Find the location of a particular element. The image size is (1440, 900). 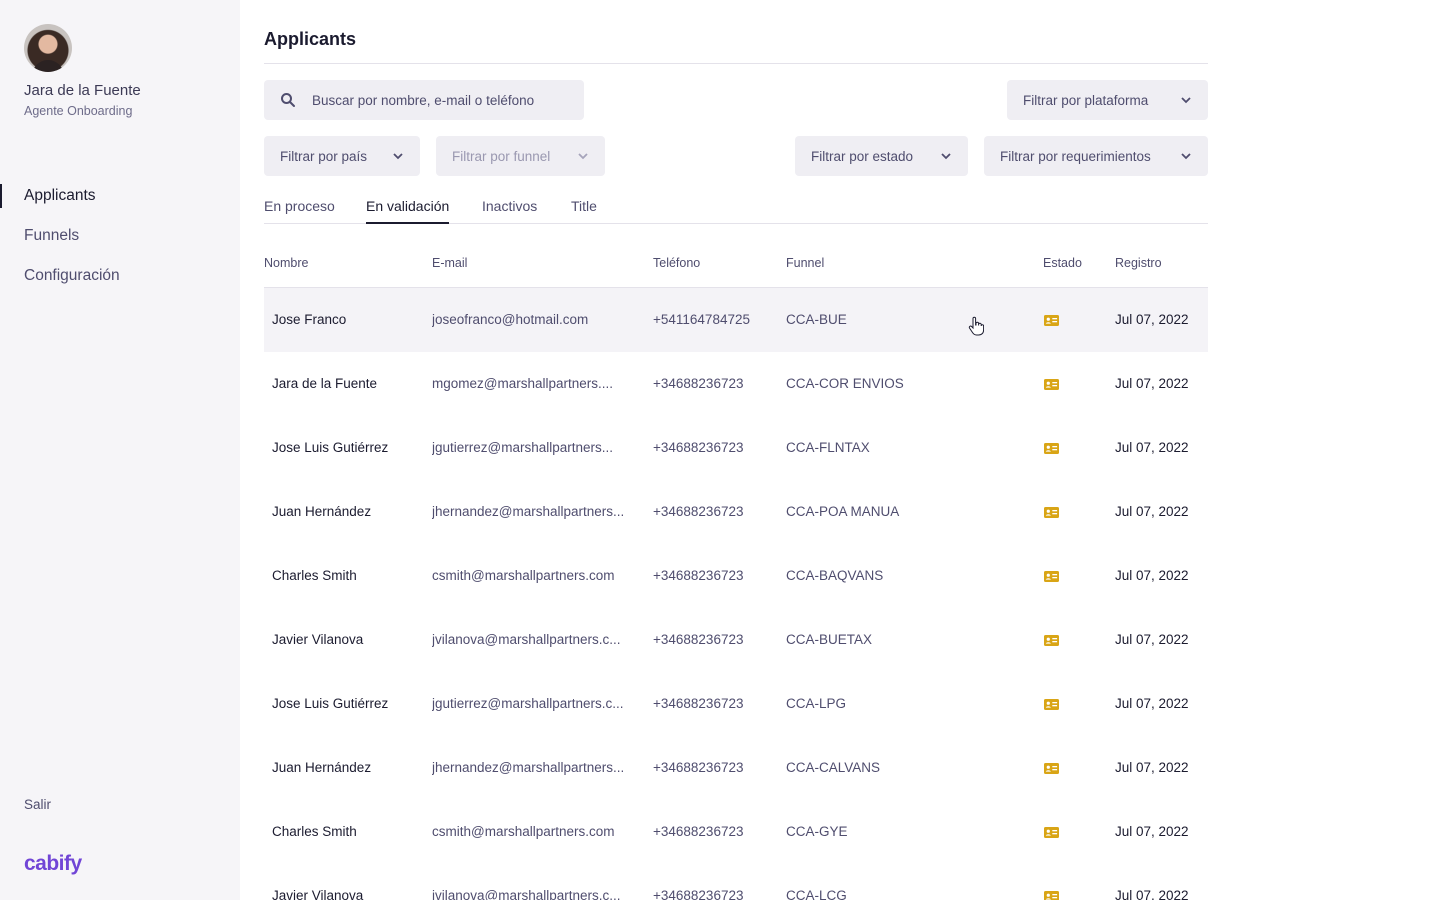

applicant-name: Juan Hernández is located at coordinates (322, 511).